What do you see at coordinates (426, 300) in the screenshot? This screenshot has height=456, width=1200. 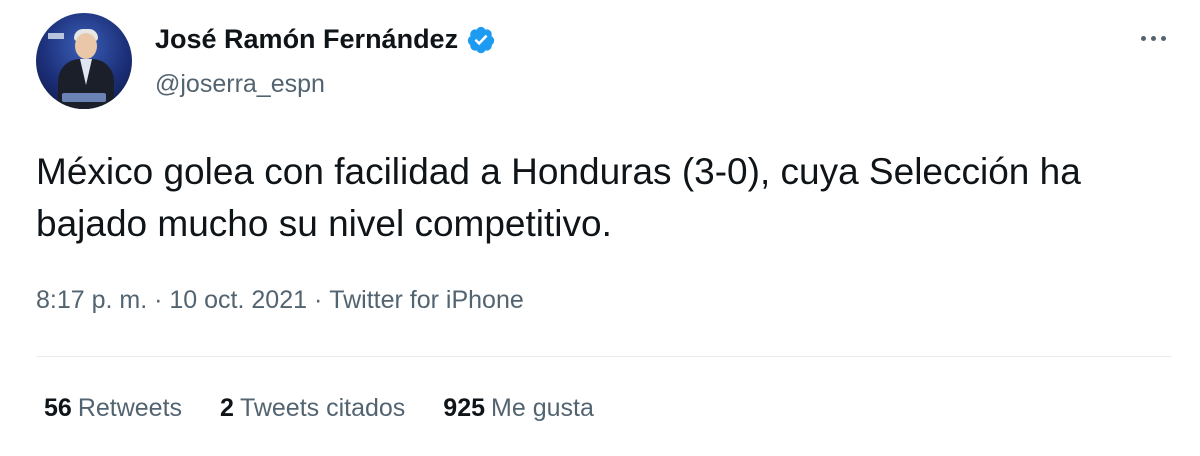 I see `tweet-source: Twitter for iPhone` at bounding box center [426, 300].